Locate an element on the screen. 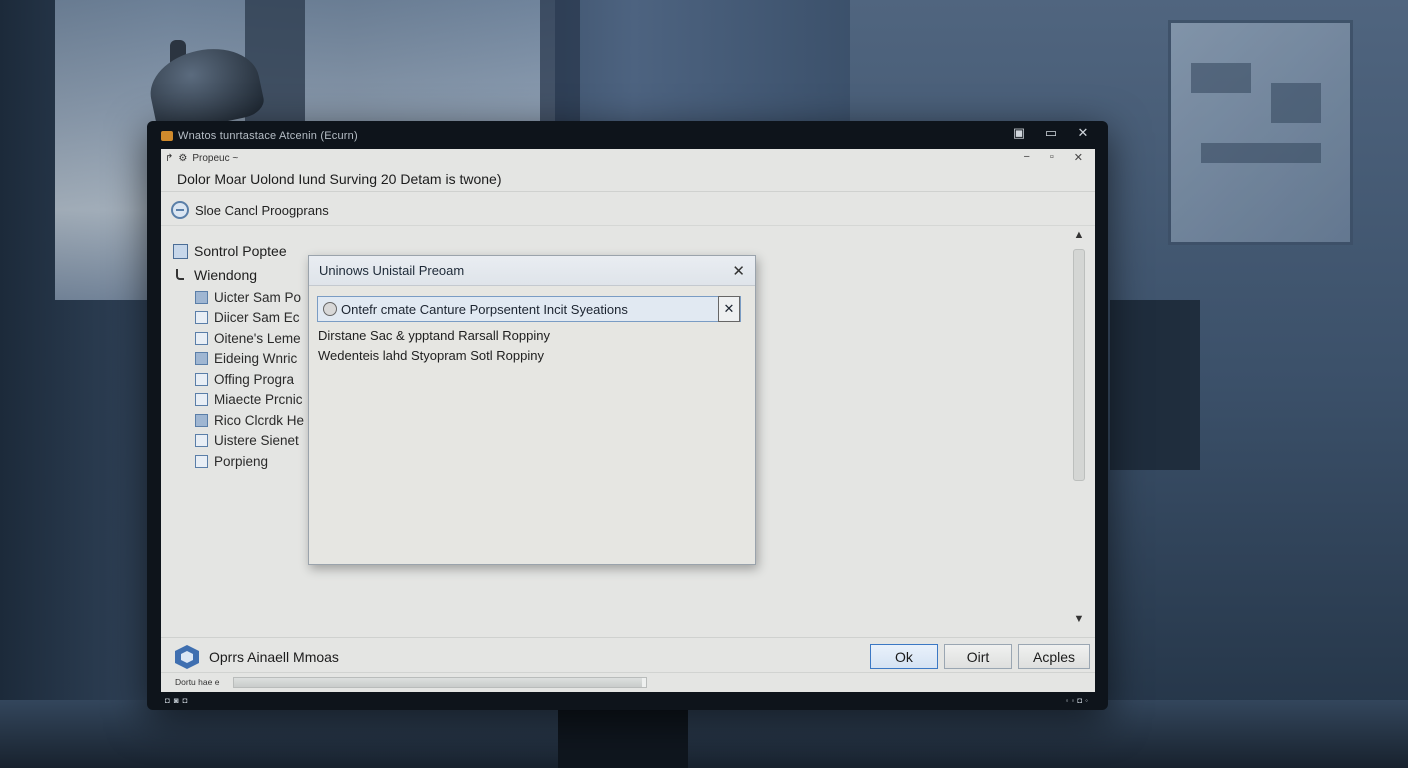 This screenshot has height=768, width=1408. footer-label: Oprrs Ainaell Mmoas is located at coordinates (274, 657).